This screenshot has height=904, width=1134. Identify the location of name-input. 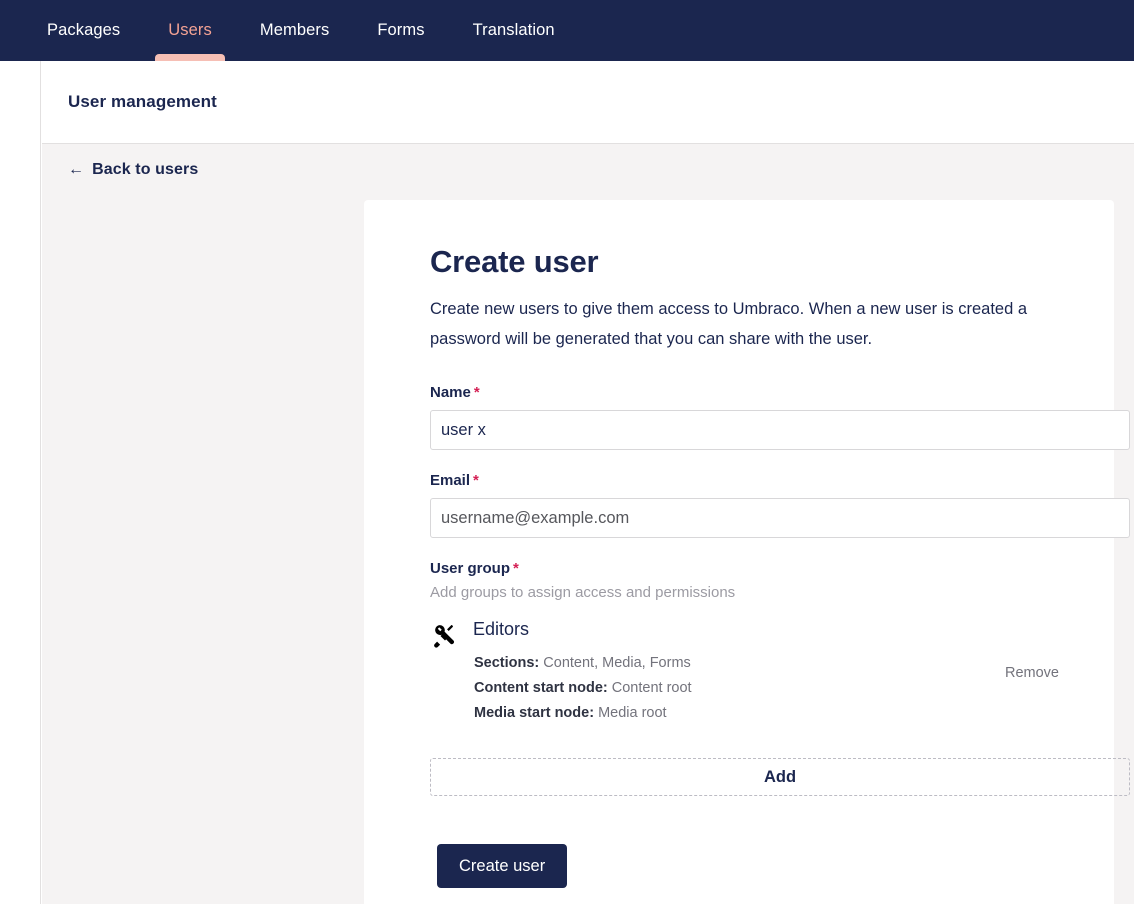
(780, 430).